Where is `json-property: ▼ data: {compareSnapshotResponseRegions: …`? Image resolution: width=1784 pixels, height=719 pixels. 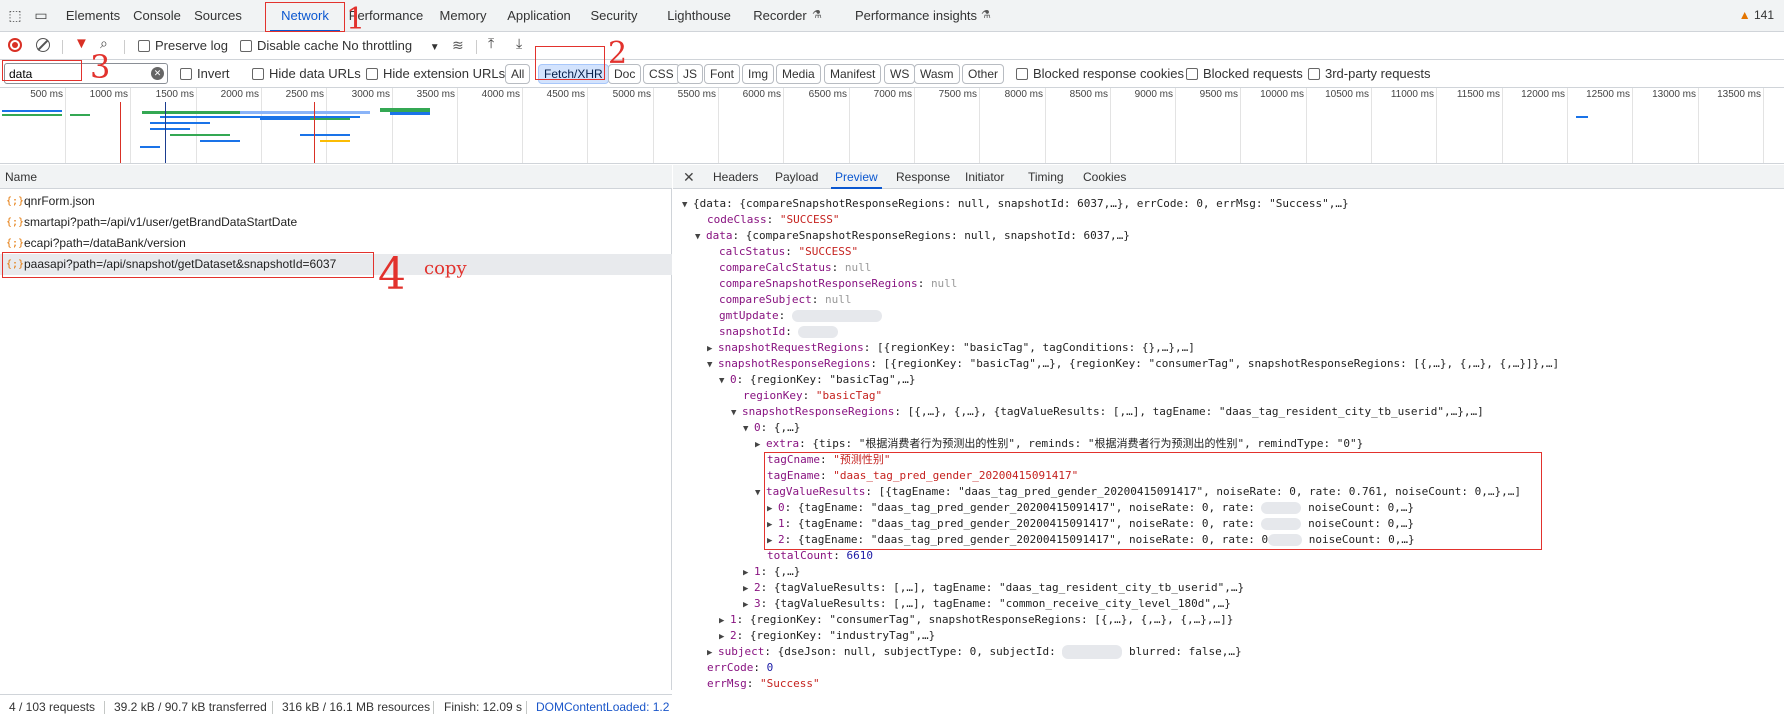 json-property: ▼ data: {compareSnapshotResponseRegions: … is located at coordinates (912, 236).